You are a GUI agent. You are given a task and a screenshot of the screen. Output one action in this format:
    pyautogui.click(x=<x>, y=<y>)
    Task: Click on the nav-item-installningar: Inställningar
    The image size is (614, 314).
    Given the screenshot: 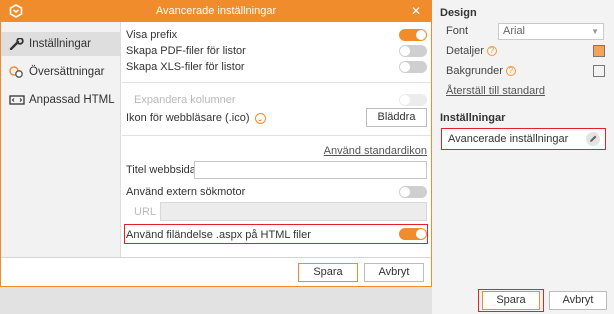 What is the action you would take?
    pyautogui.click(x=60, y=44)
    